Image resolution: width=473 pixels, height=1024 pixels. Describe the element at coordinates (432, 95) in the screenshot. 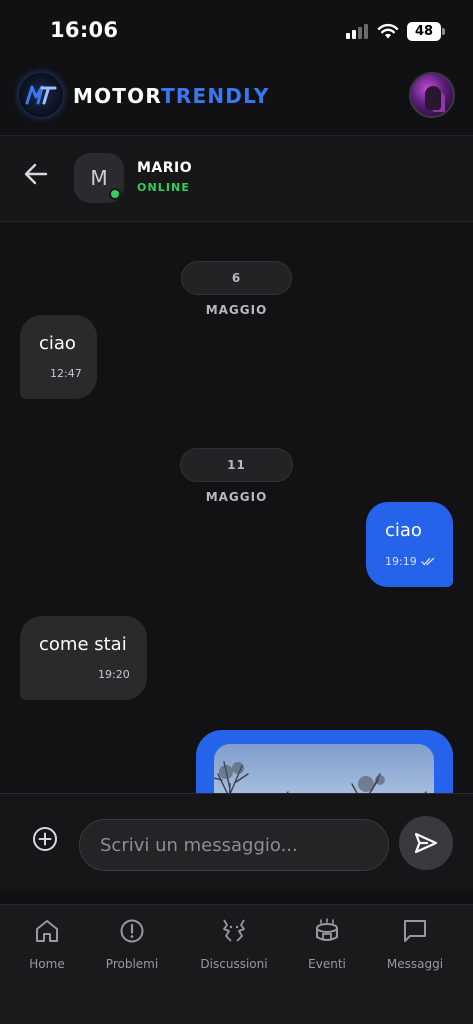

I see `profile-avatar` at that location.